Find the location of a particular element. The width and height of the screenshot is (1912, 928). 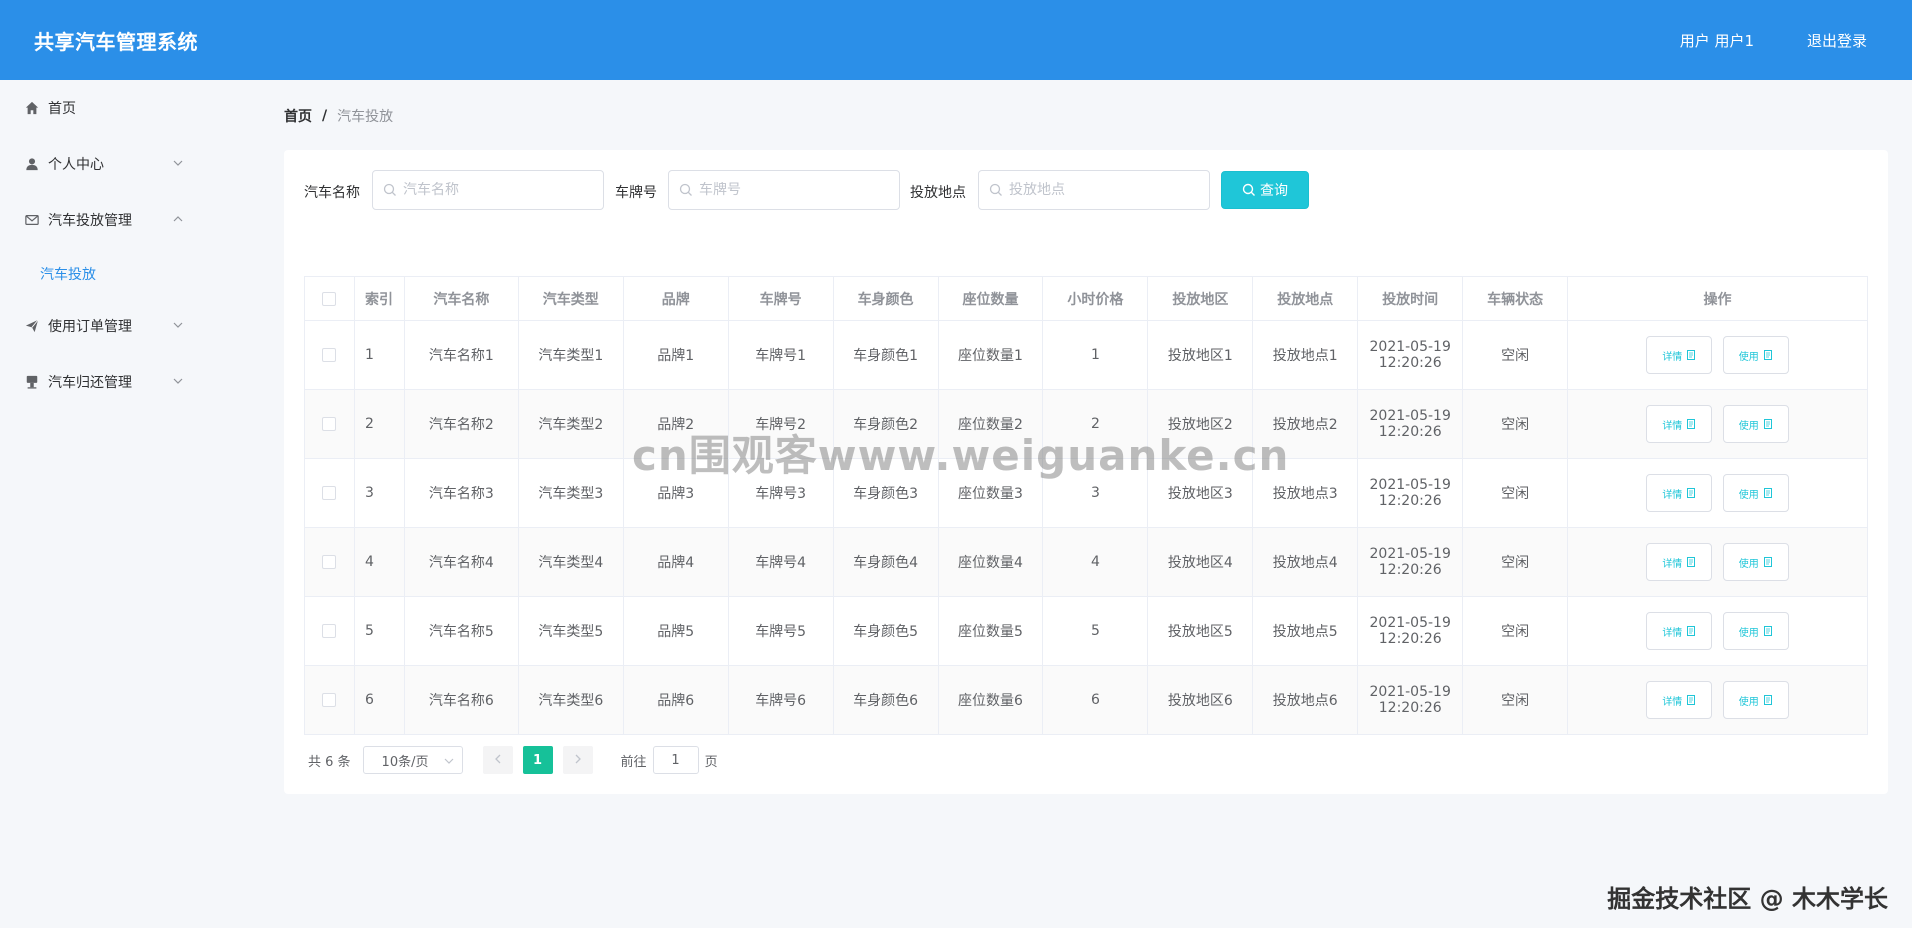

cell-name: 汽车名称3 is located at coordinates (461, 493).